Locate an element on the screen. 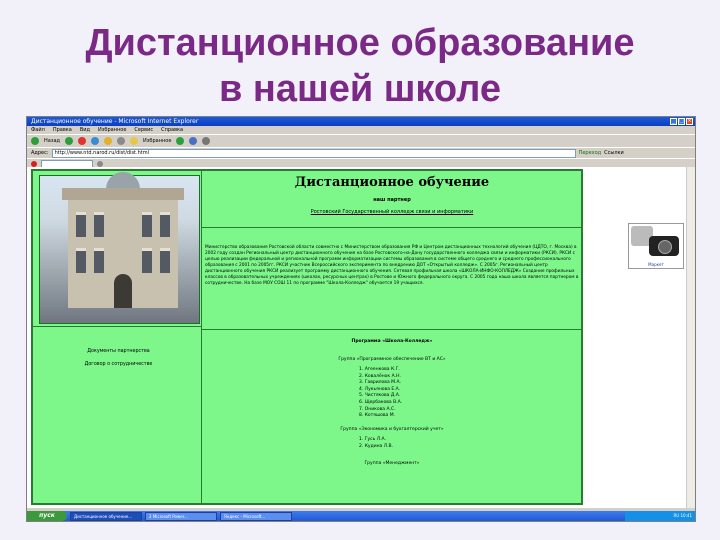 The image size is (720, 540). partner-label: наш партнер is located at coordinates (392, 200).